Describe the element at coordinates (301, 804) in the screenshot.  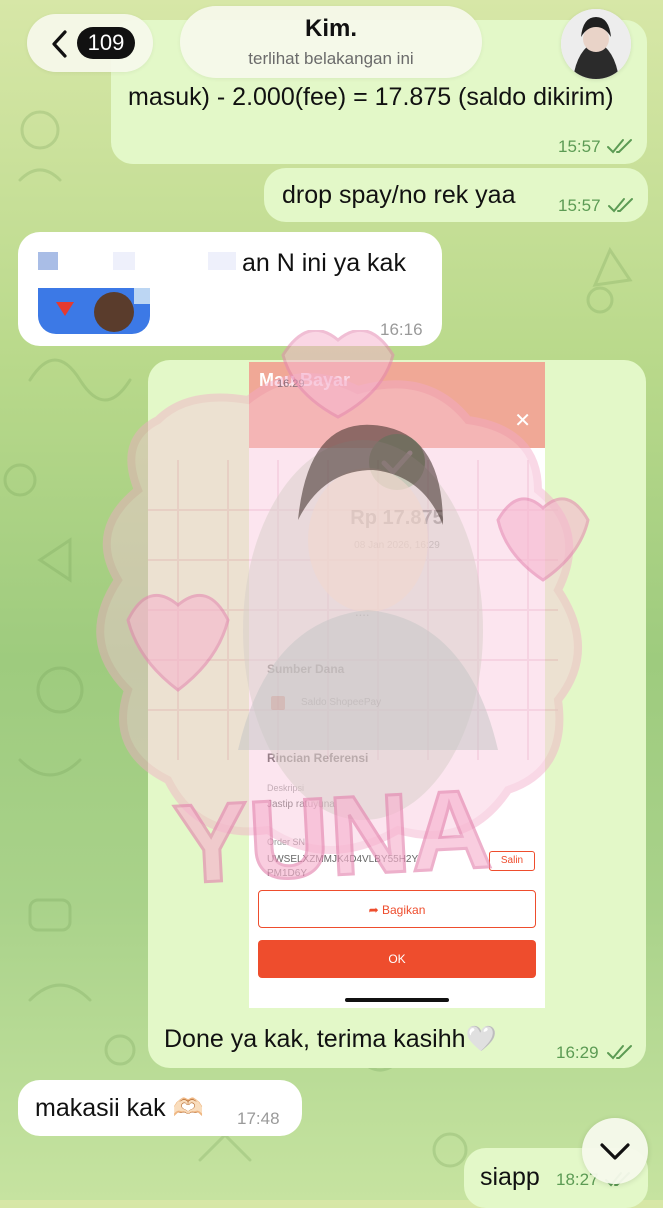
I see `description-value: Jastip ratuyuna` at that location.